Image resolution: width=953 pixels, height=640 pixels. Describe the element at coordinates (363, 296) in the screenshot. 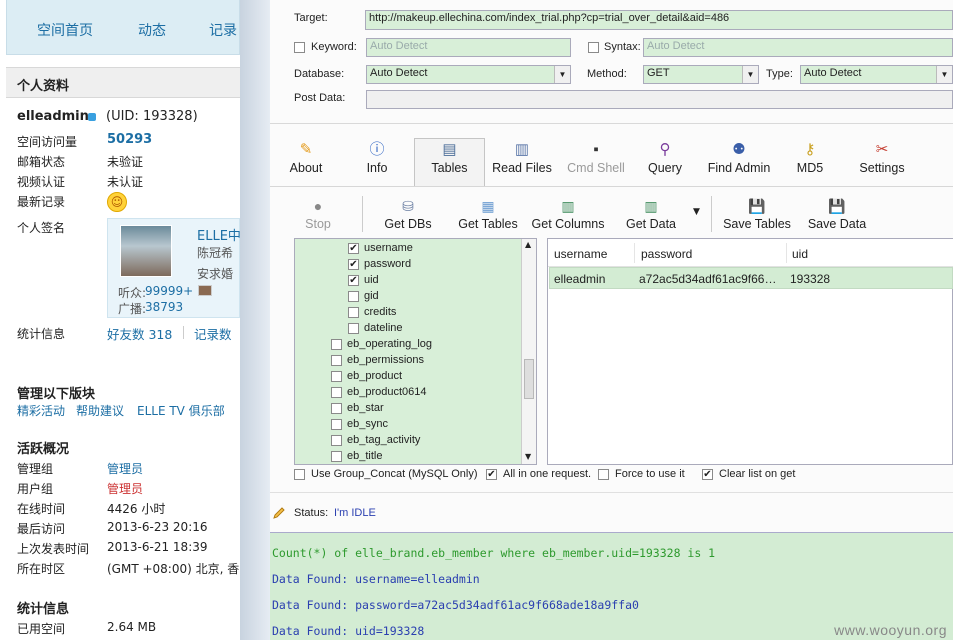

I see `tree-item: gid` at that location.